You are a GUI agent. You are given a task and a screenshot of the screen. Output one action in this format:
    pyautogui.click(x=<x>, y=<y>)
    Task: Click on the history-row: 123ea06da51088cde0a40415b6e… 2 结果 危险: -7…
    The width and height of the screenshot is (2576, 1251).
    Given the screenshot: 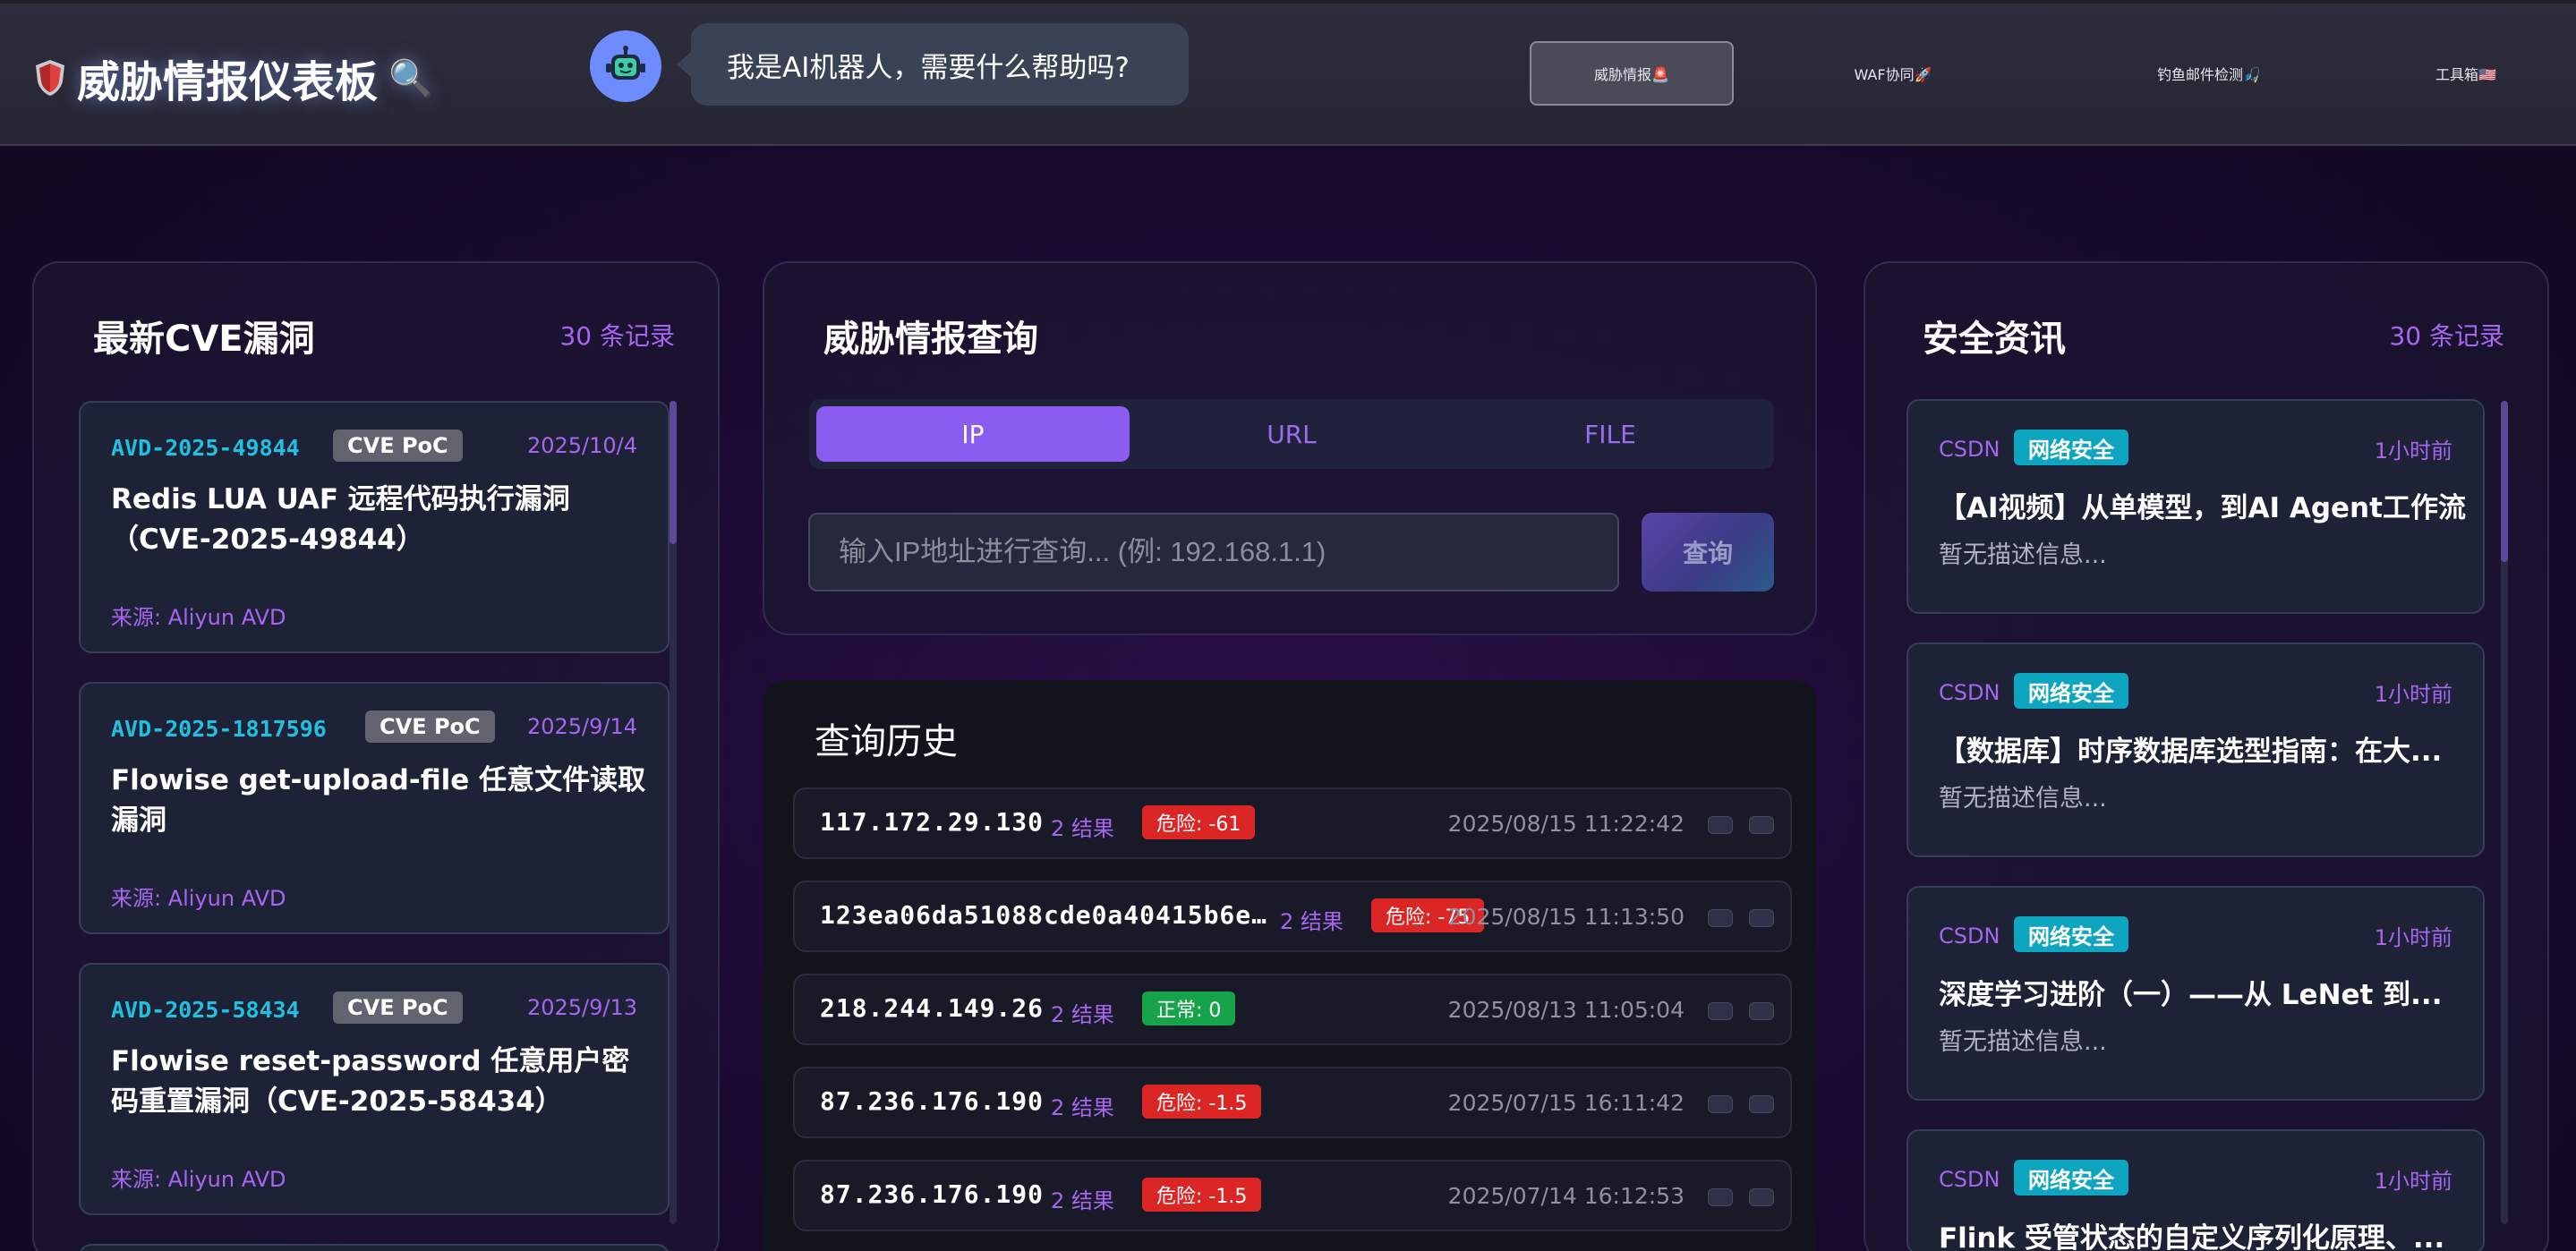 What is the action you would take?
    pyautogui.click(x=1292, y=916)
    